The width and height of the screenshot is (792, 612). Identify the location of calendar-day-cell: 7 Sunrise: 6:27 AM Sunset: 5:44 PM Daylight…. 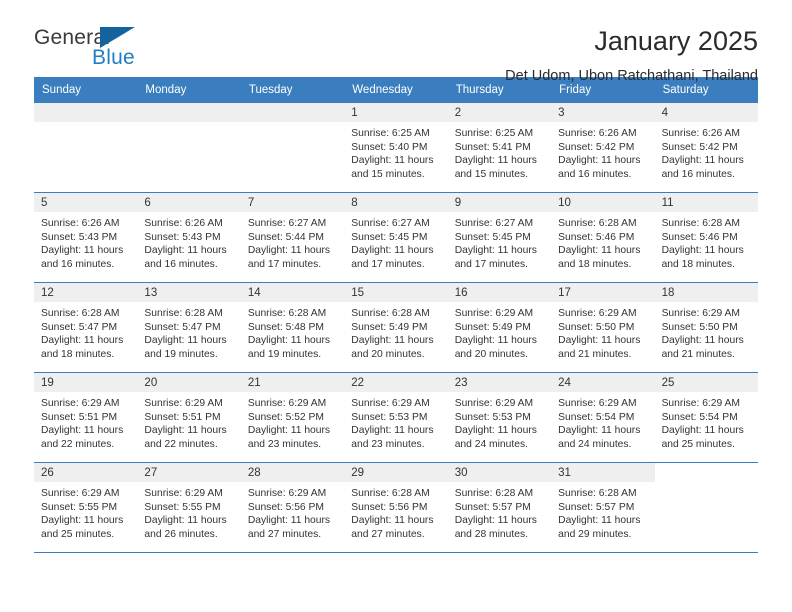
(292, 237).